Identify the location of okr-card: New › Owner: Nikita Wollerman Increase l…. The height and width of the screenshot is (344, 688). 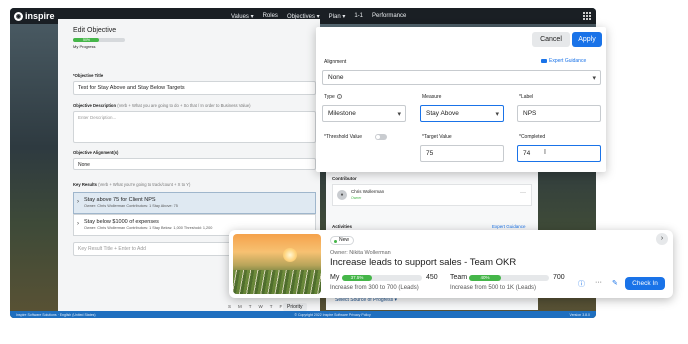
(451, 264).